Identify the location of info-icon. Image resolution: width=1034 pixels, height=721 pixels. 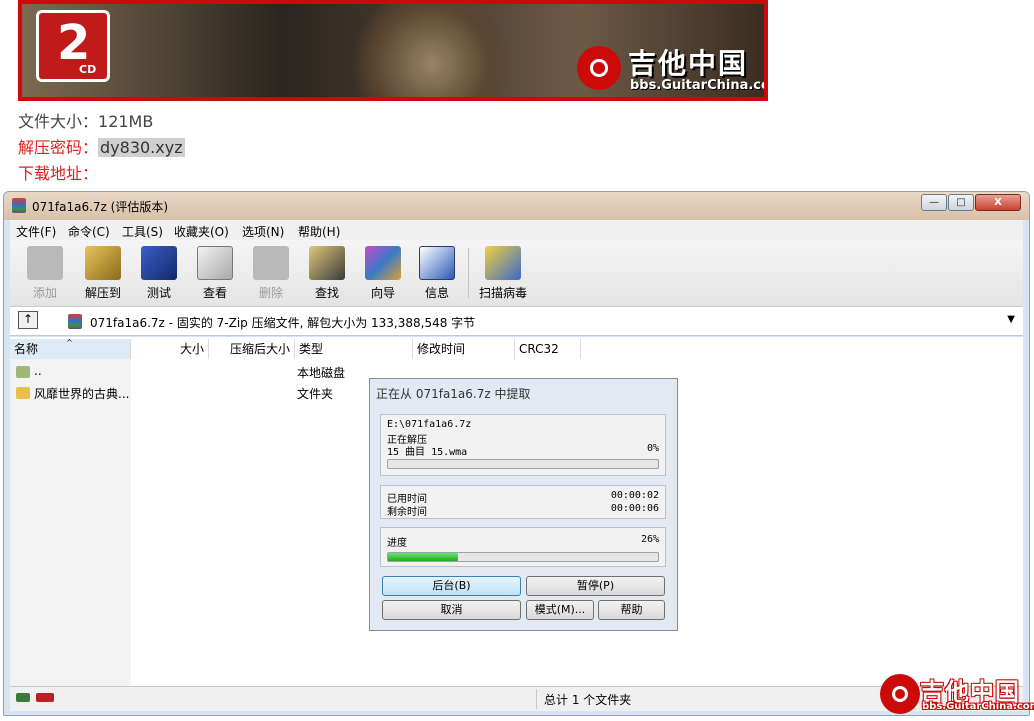
(437, 263).